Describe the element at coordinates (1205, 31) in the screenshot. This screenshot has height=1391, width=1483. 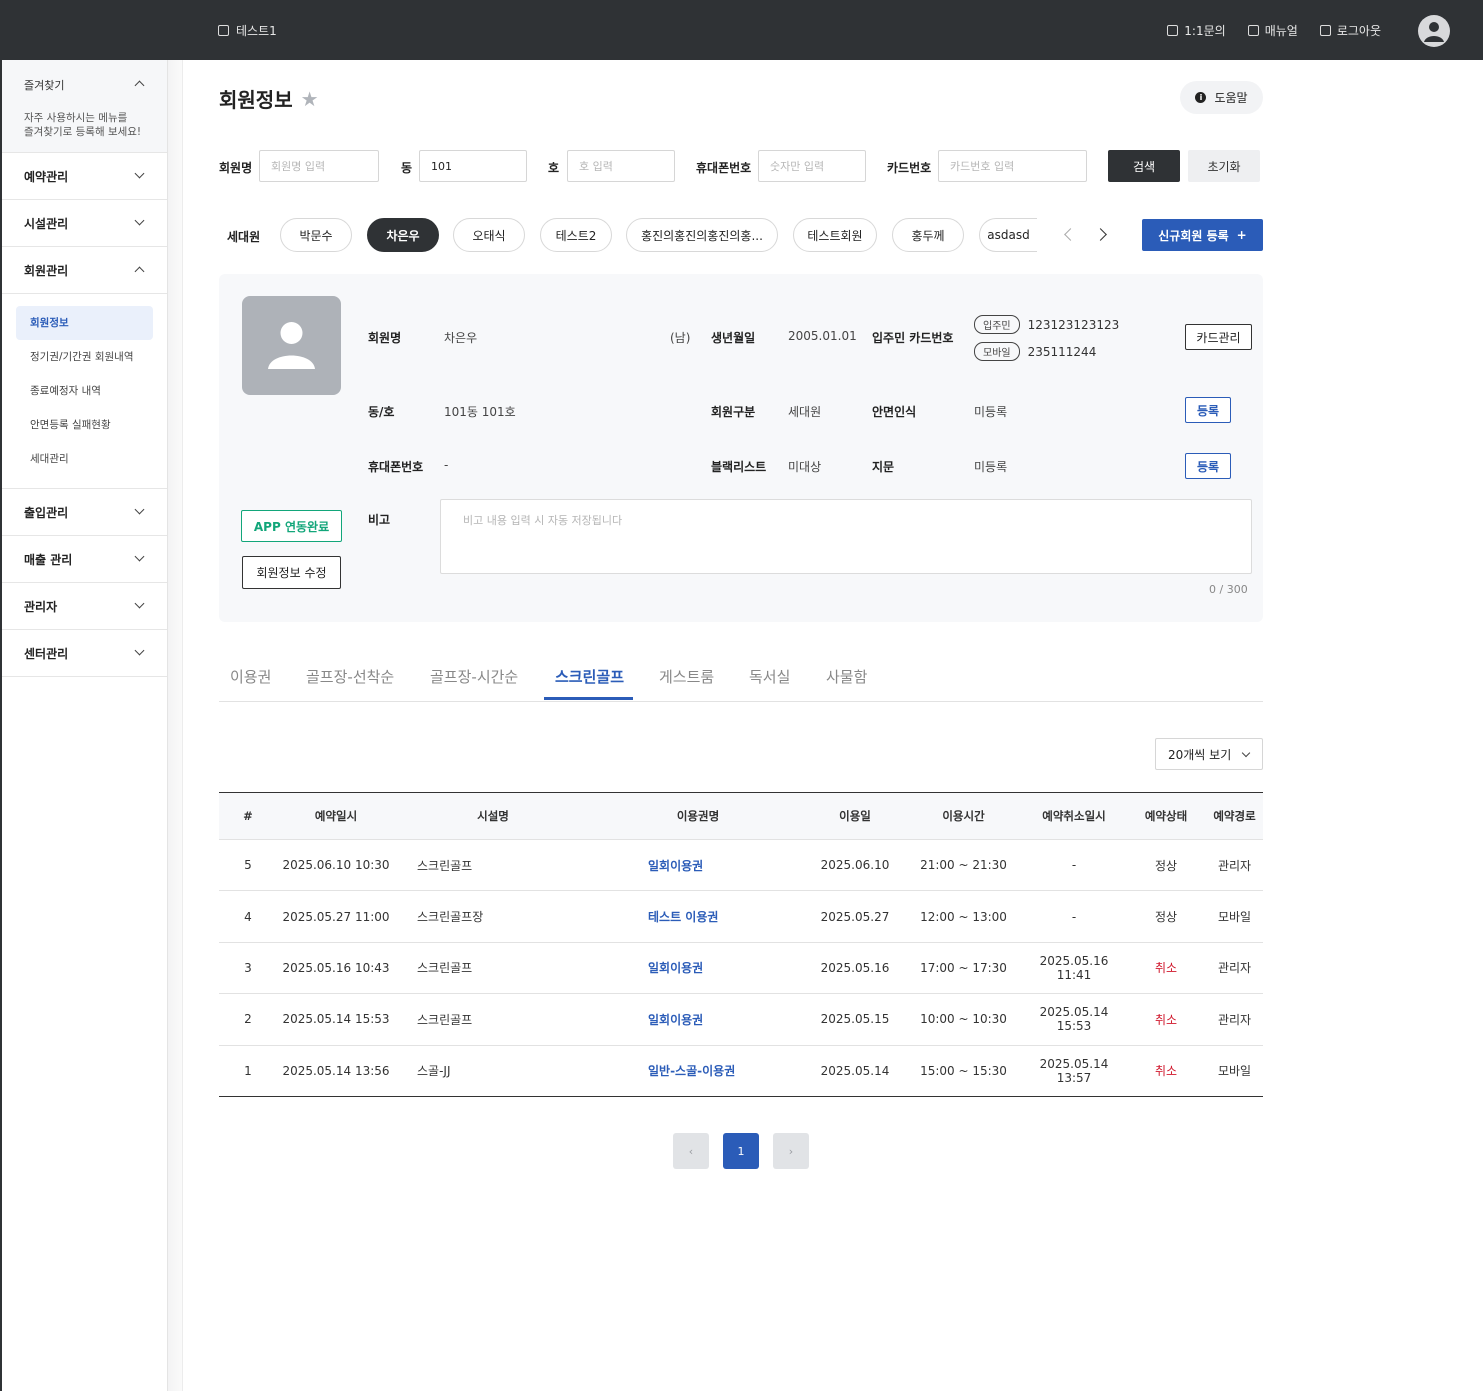
I see `inquiry-label: 1:1문의` at that location.